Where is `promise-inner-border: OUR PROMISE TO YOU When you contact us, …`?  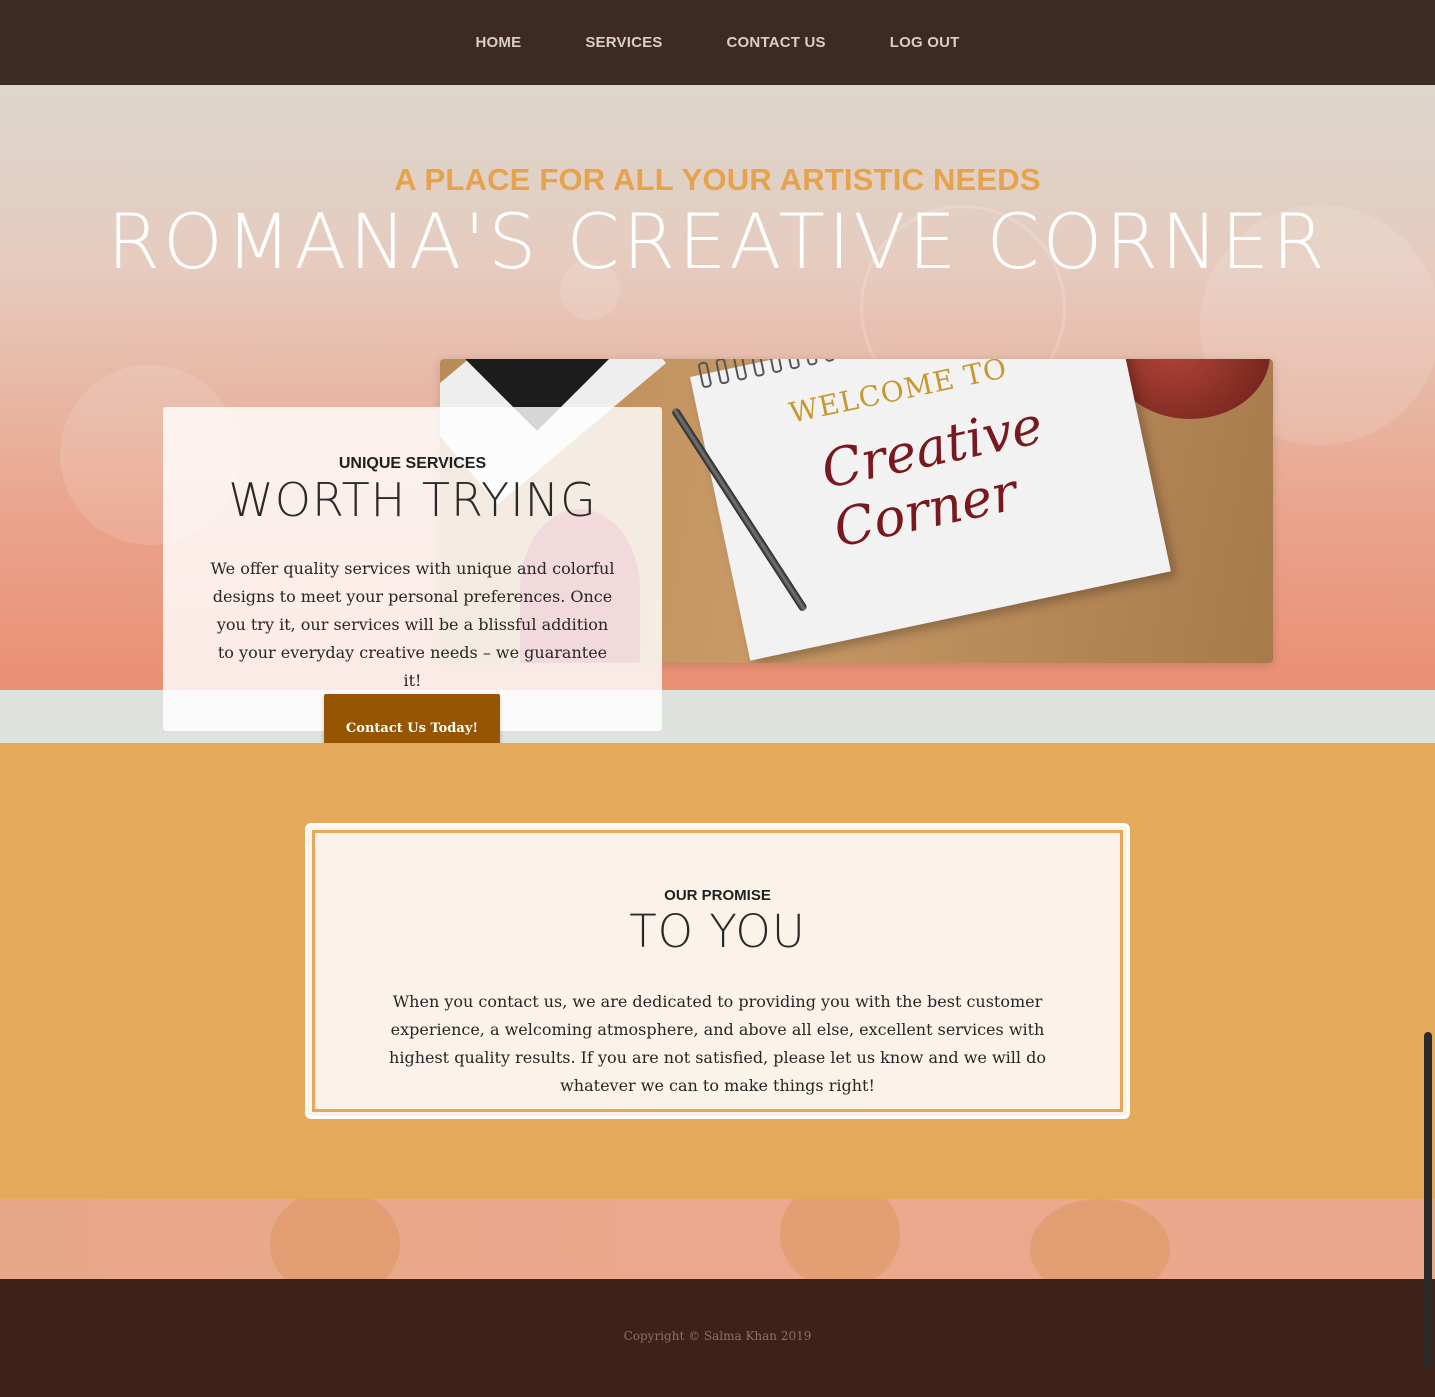 promise-inner-border: OUR PROMISE TO YOU When you contact us, … is located at coordinates (717, 971).